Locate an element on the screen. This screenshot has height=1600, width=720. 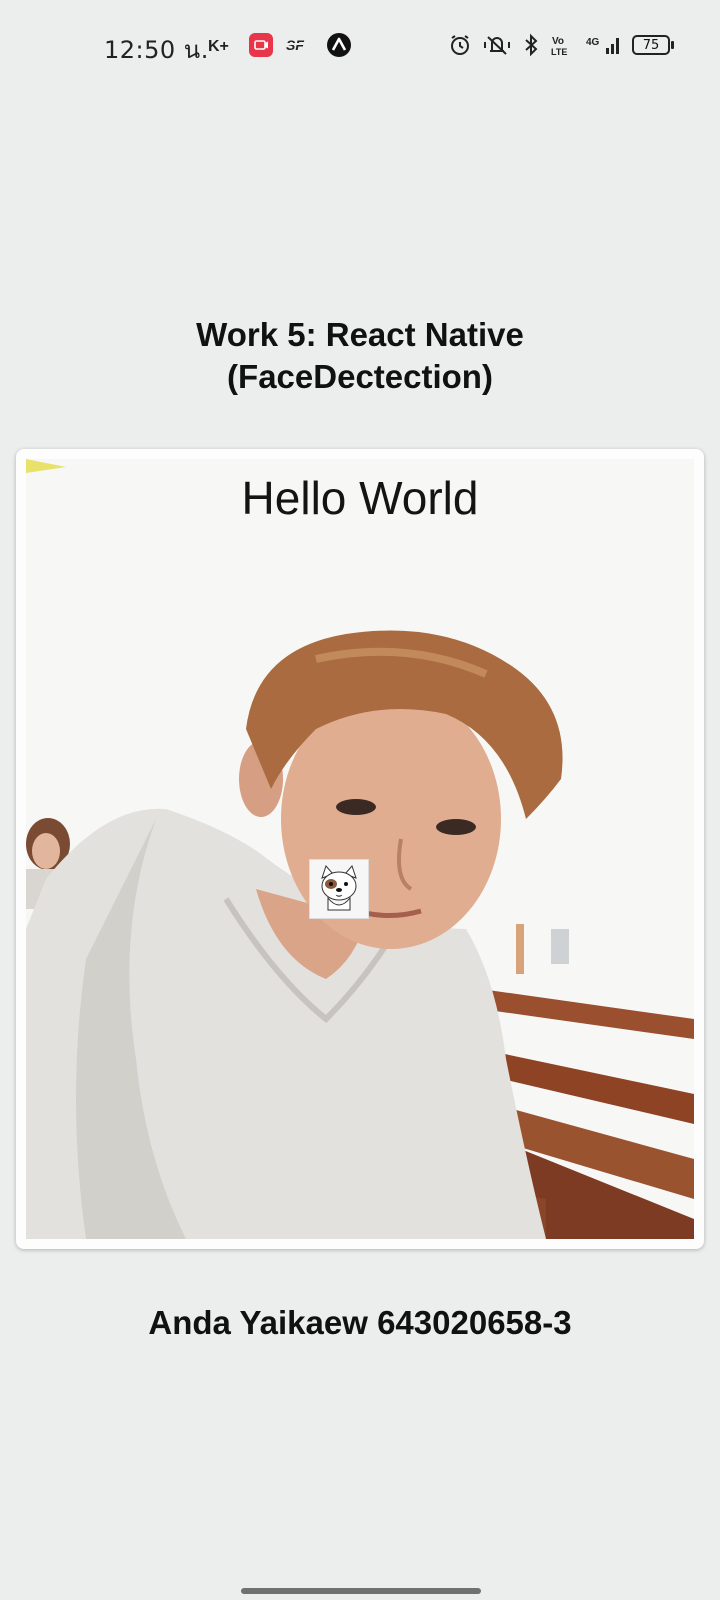
title-line-1: Work 5: React Native is located at coordinates (360, 334).